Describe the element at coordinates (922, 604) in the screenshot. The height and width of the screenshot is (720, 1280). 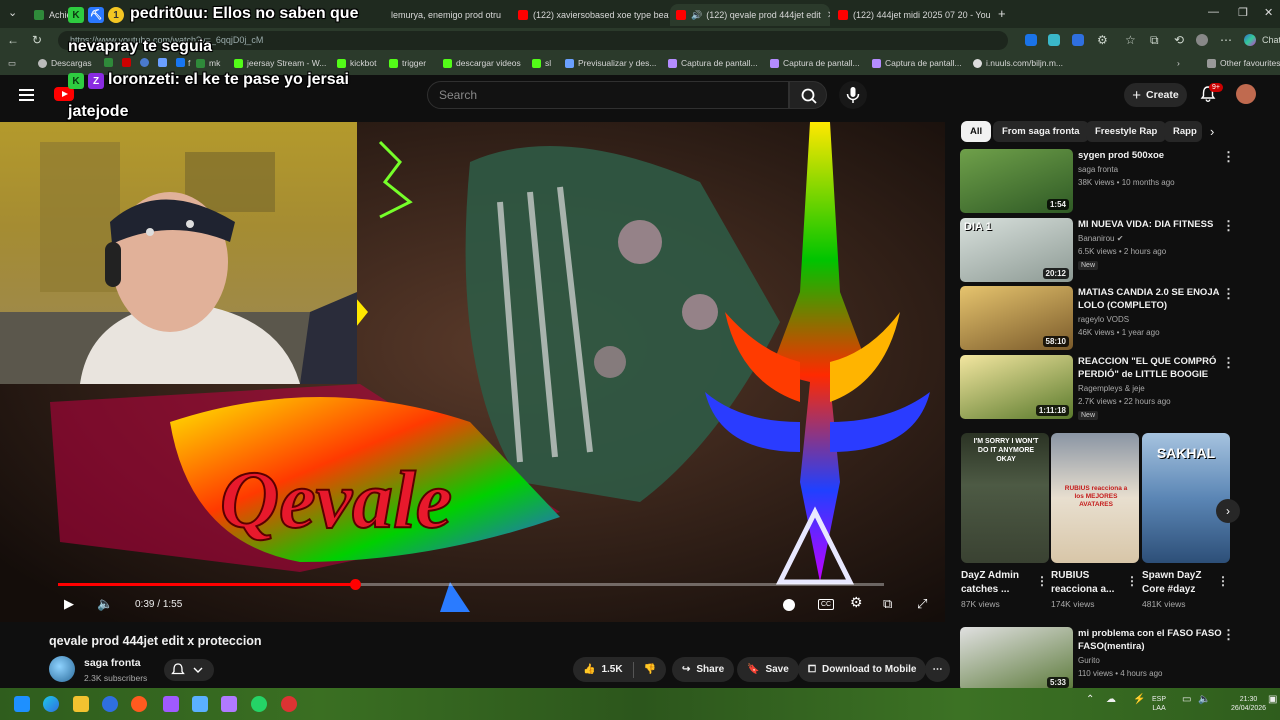
I see `fullscreen-icon: ⤢` at that location.